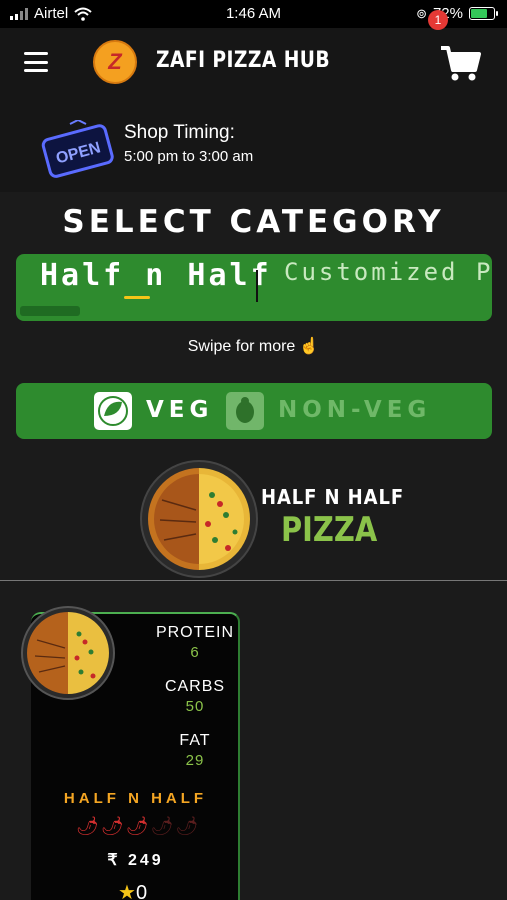  What do you see at coordinates (36, 62) in the screenshot?
I see `hamburger-icon` at bounding box center [36, 62].